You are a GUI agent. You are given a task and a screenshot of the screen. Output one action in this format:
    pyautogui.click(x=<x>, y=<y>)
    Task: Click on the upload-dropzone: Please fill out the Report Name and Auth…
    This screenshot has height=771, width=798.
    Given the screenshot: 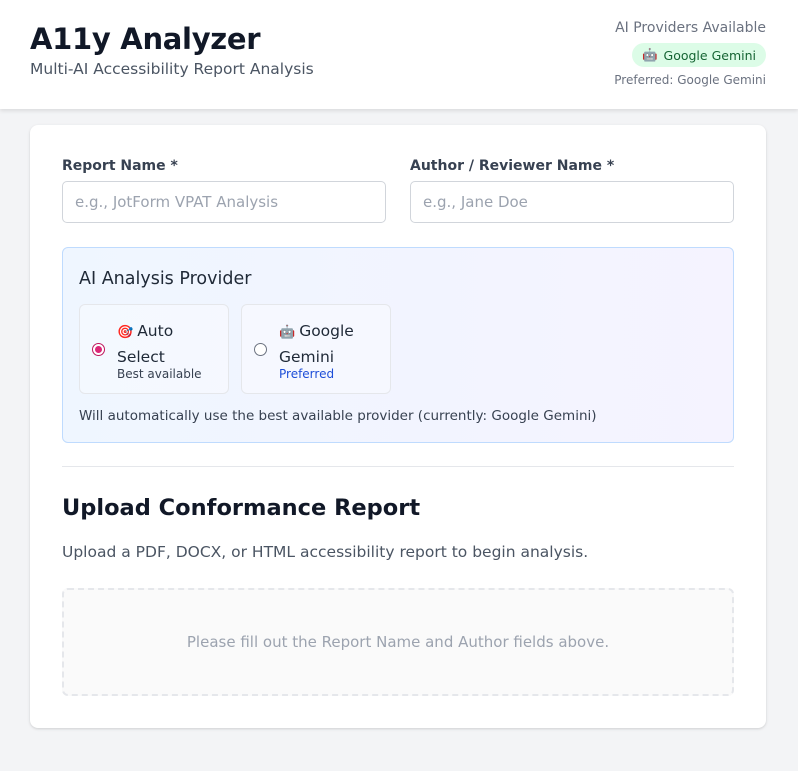 What is the action you would take?
    pyautogui.click(x=398, y=642)
    